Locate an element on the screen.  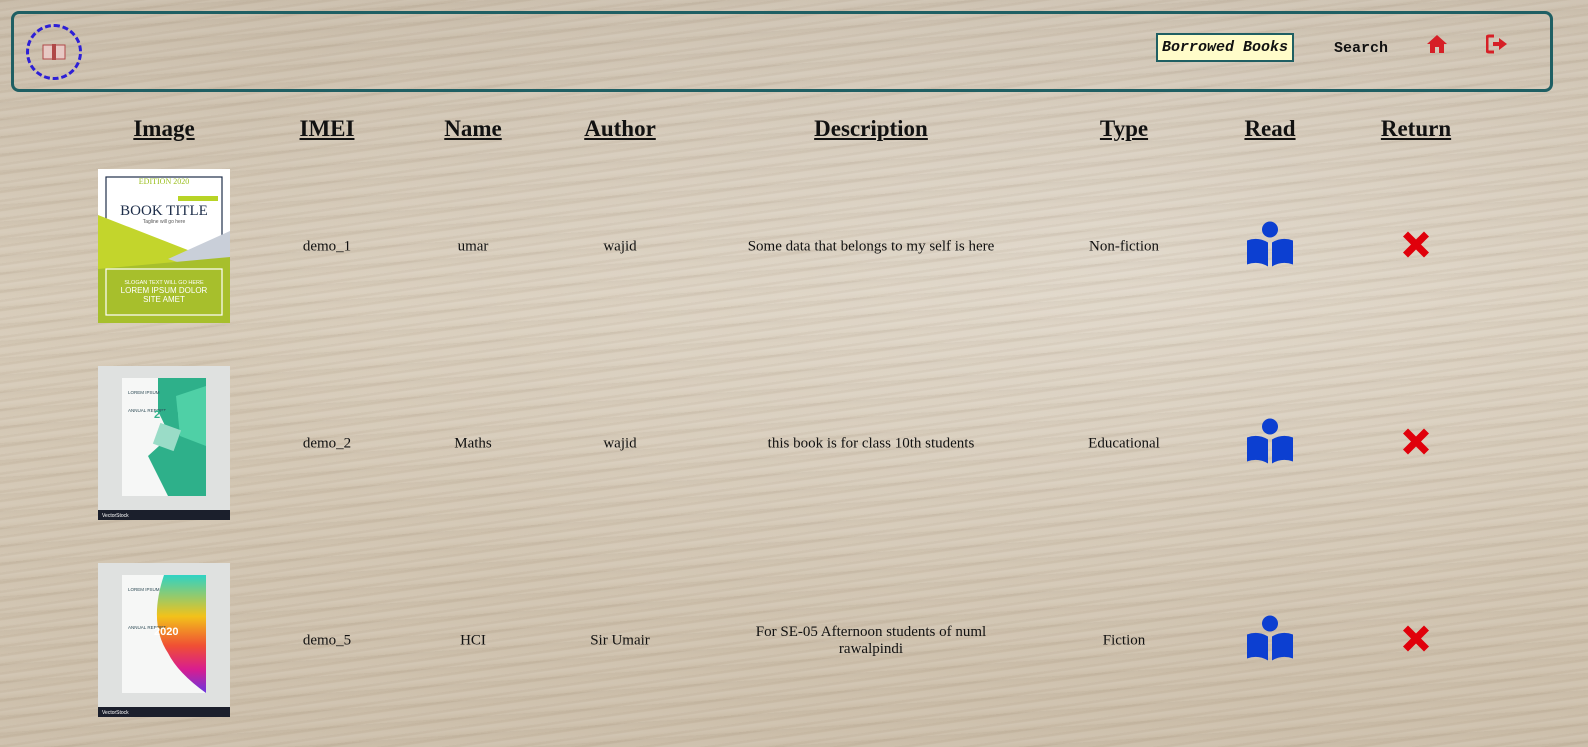
cover-edition: EDITION 2020 is located at coordinates (164, 181).